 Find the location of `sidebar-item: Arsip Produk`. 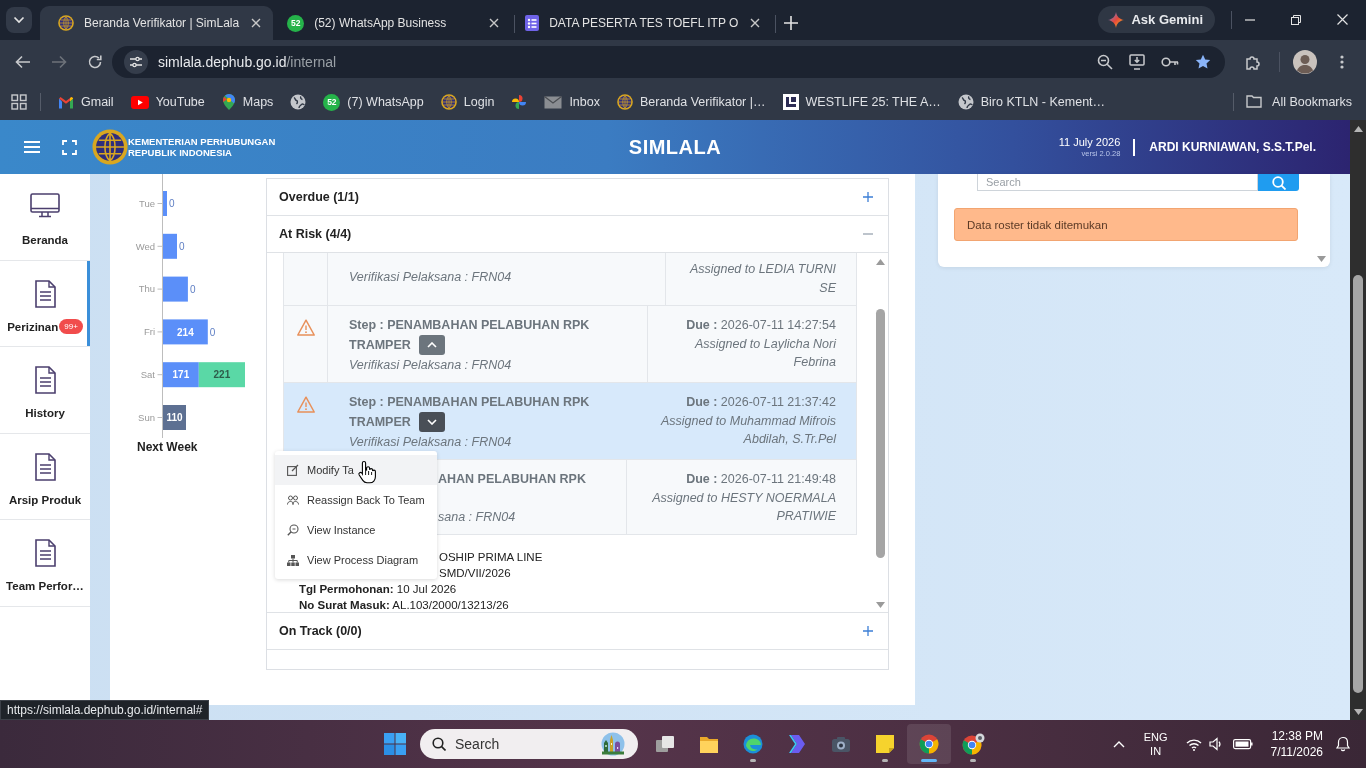

sidebar-item: Arsip Produk is located at coordinates (45, 477).